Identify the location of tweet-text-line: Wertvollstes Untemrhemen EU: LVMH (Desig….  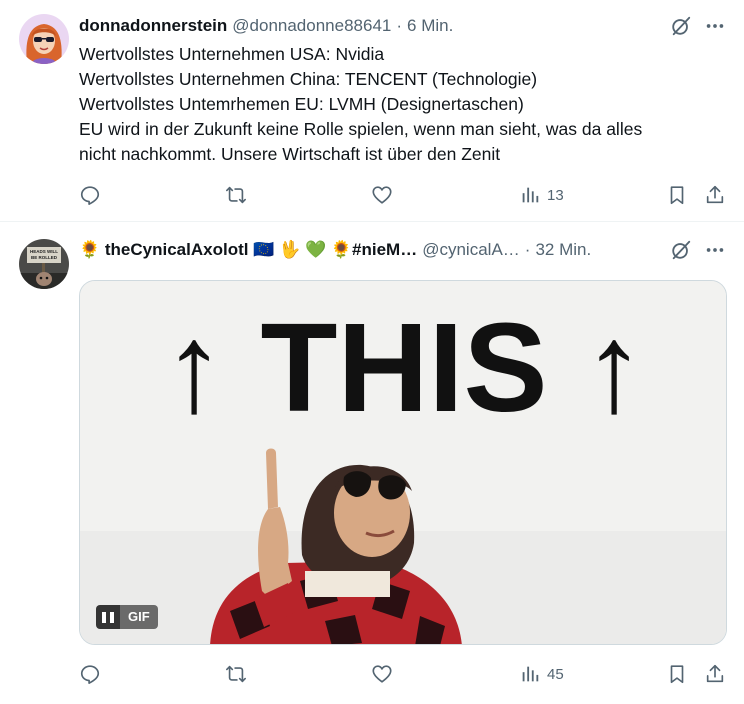
(301, 104).